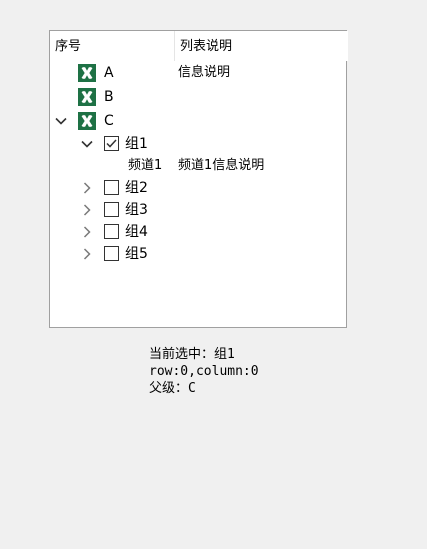 The width and height of the screenshot is (427, 549). Describe the element at coordinates (136, 210) in the screenshot. I see `tree-item-label: 组3` at that location.